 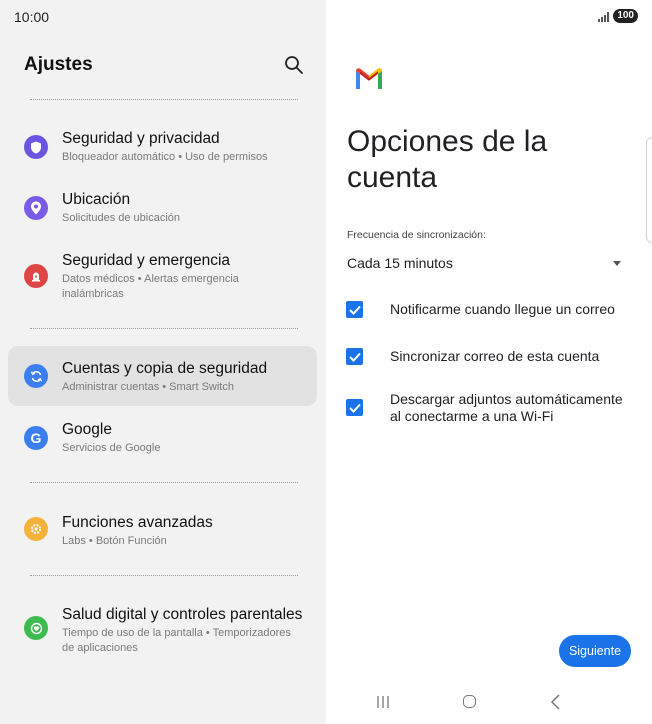 I want to click on settings-item-title: Ubicación, so click(x=96, y=199).